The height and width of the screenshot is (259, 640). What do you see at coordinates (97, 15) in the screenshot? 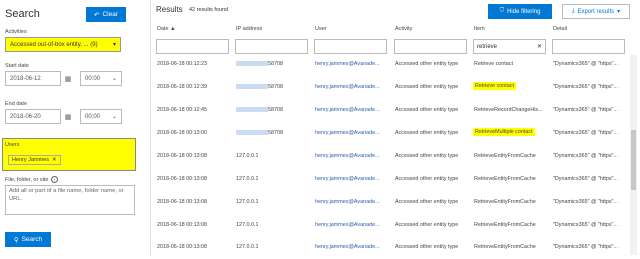
I see `undo-icon: ↶` at bounding box center [97, 15].